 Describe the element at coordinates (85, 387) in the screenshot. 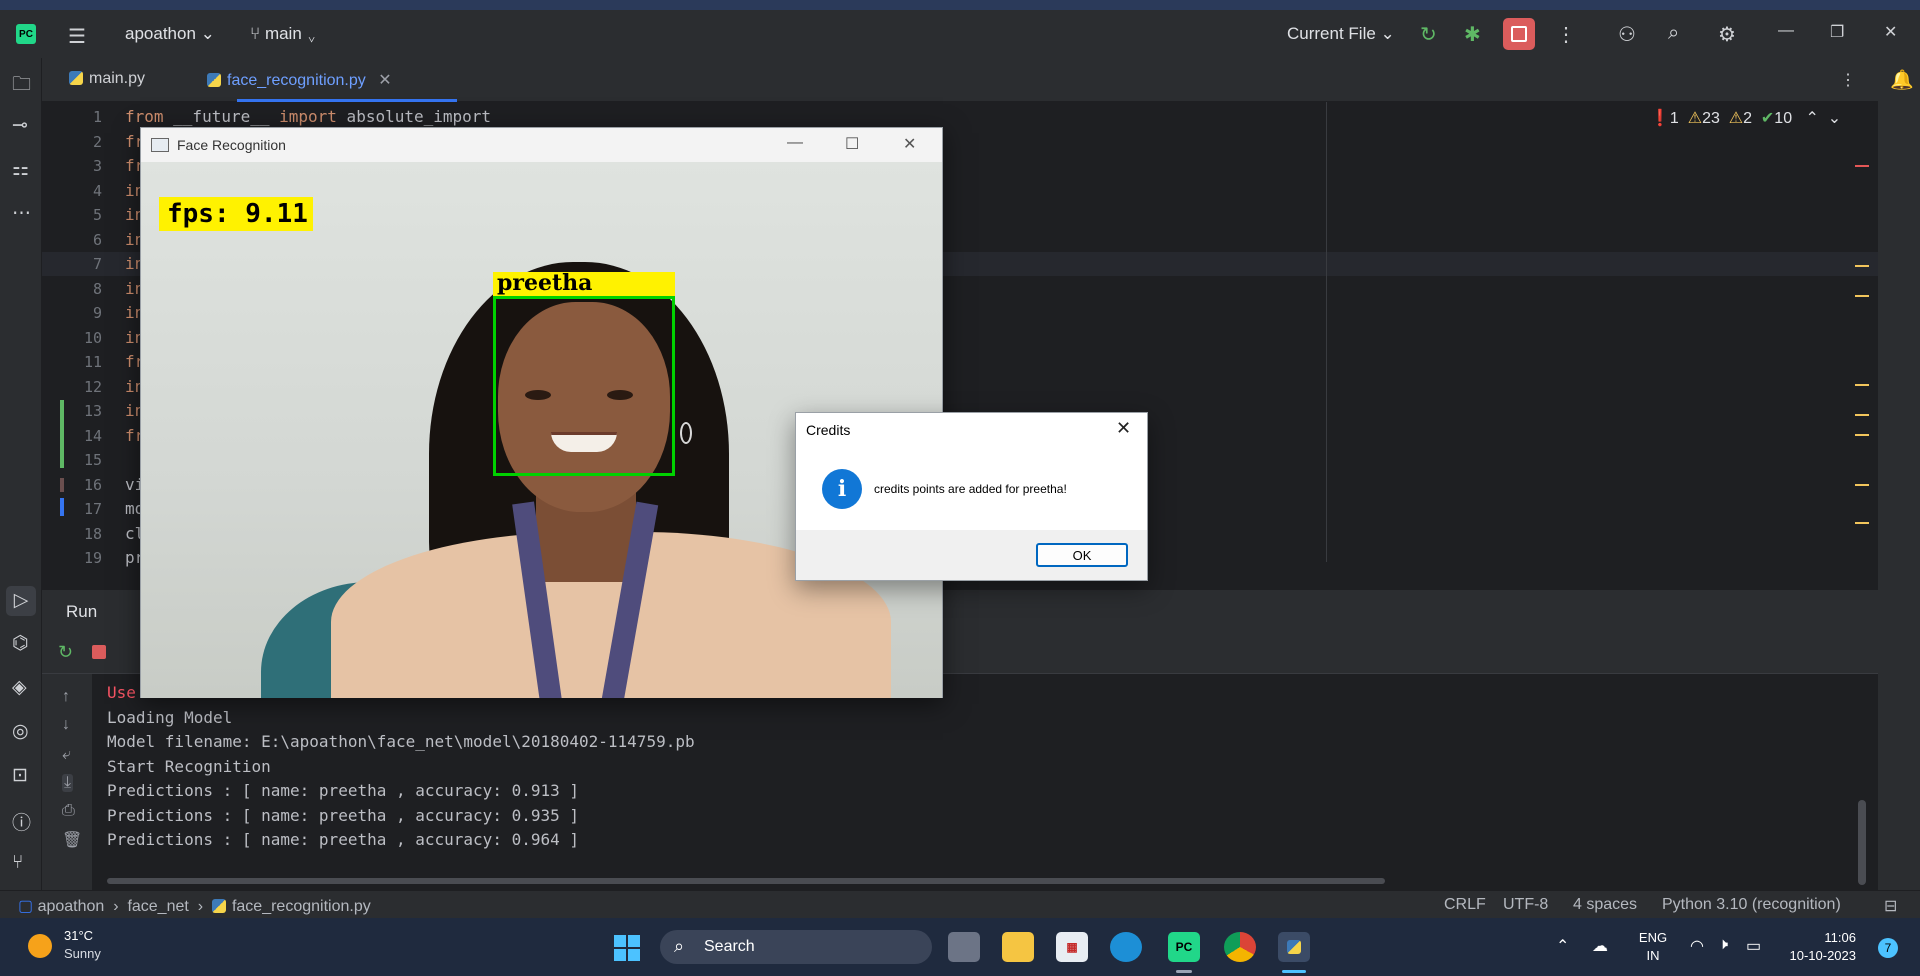

I see `line-number: 12` at that location.